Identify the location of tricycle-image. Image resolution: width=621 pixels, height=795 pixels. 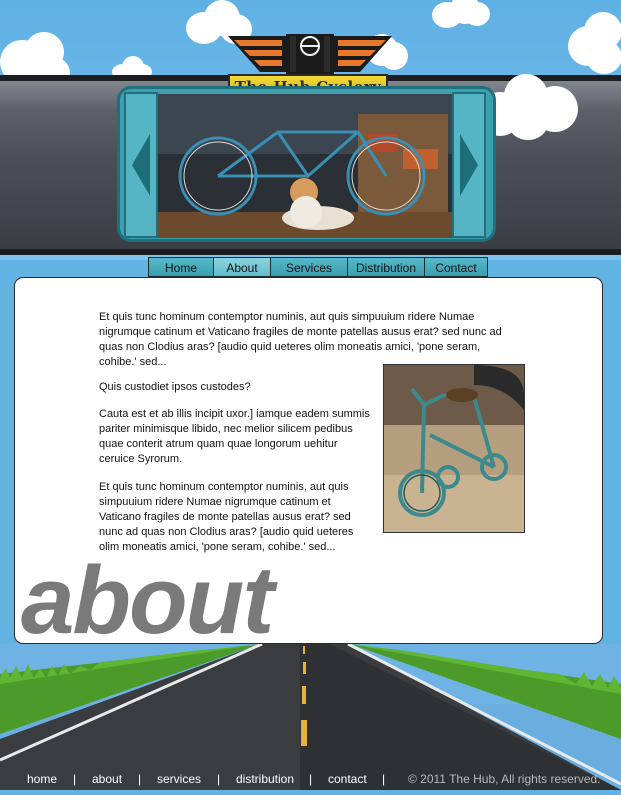
(454, 448).